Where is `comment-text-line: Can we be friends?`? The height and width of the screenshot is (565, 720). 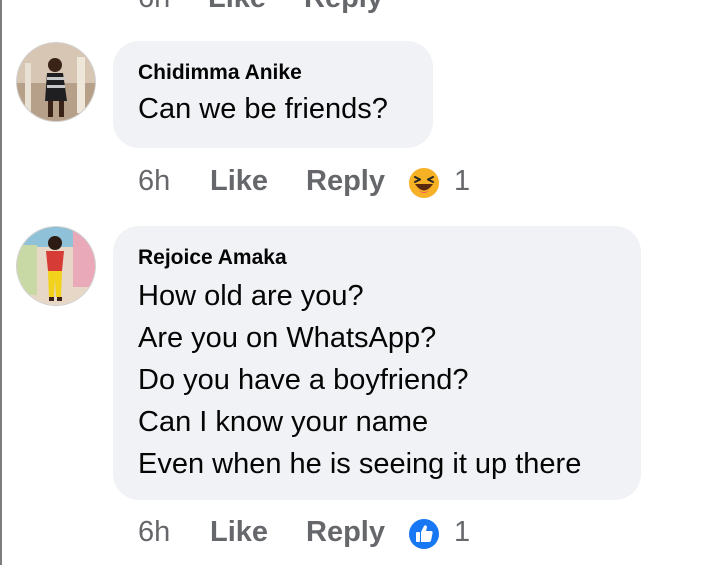
comment-text-line: Can we be friends? is located at coordinates (263, 109).